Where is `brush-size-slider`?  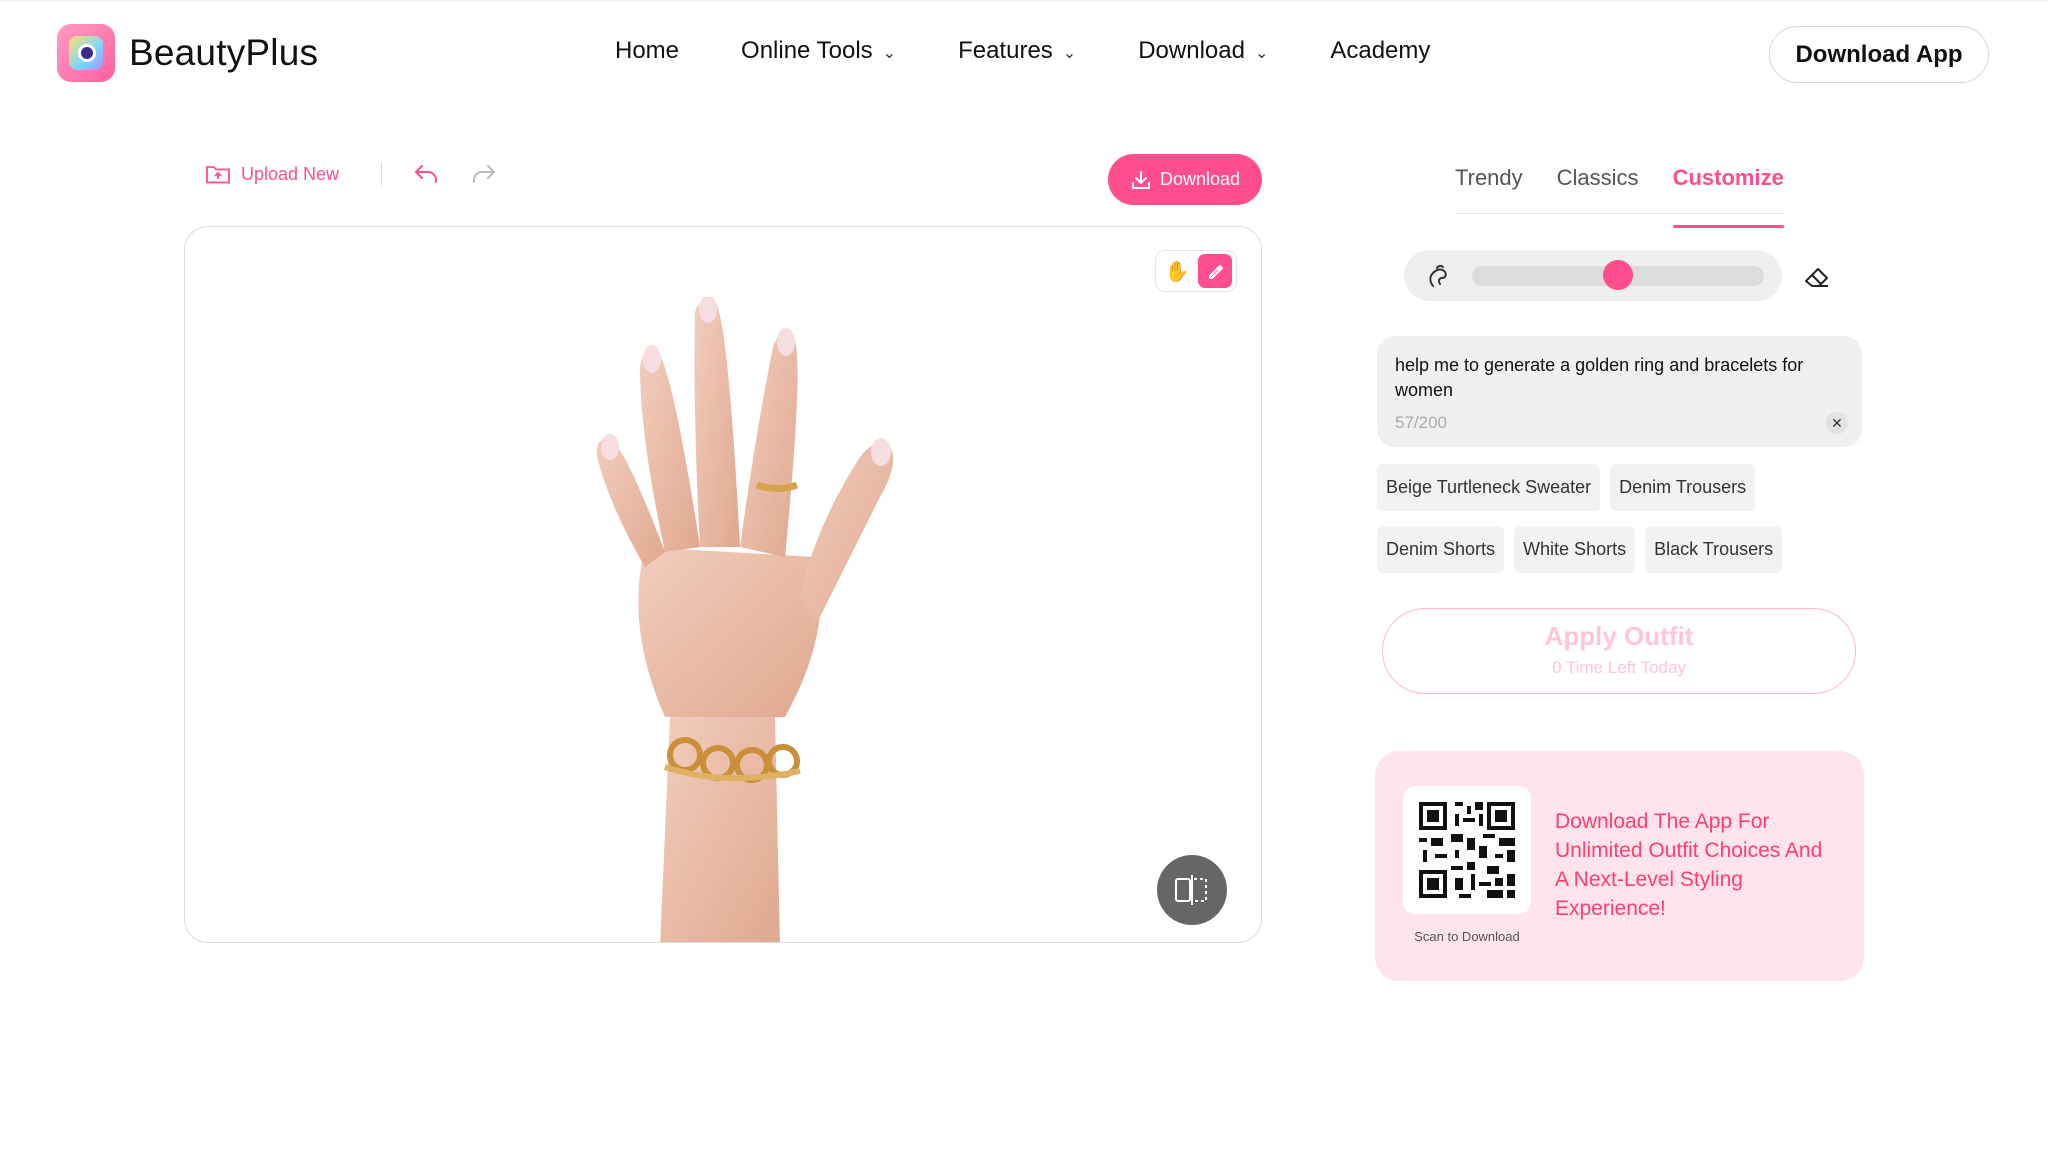
brush-size-slider is located at coordinates (1618, 275).